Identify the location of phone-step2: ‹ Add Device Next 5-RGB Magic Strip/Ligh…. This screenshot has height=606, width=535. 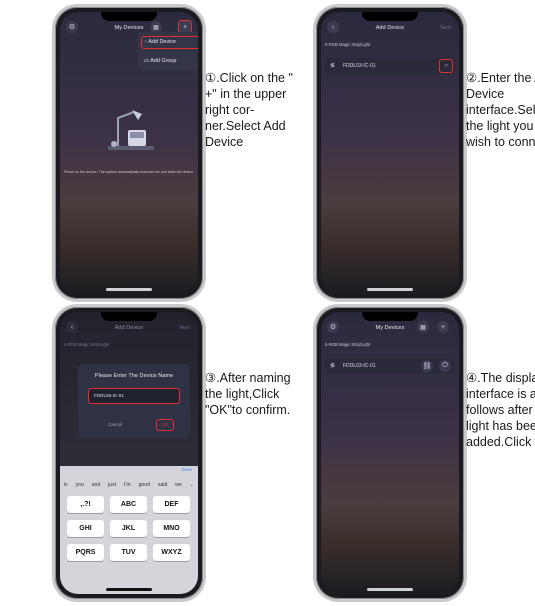
(390, 153).